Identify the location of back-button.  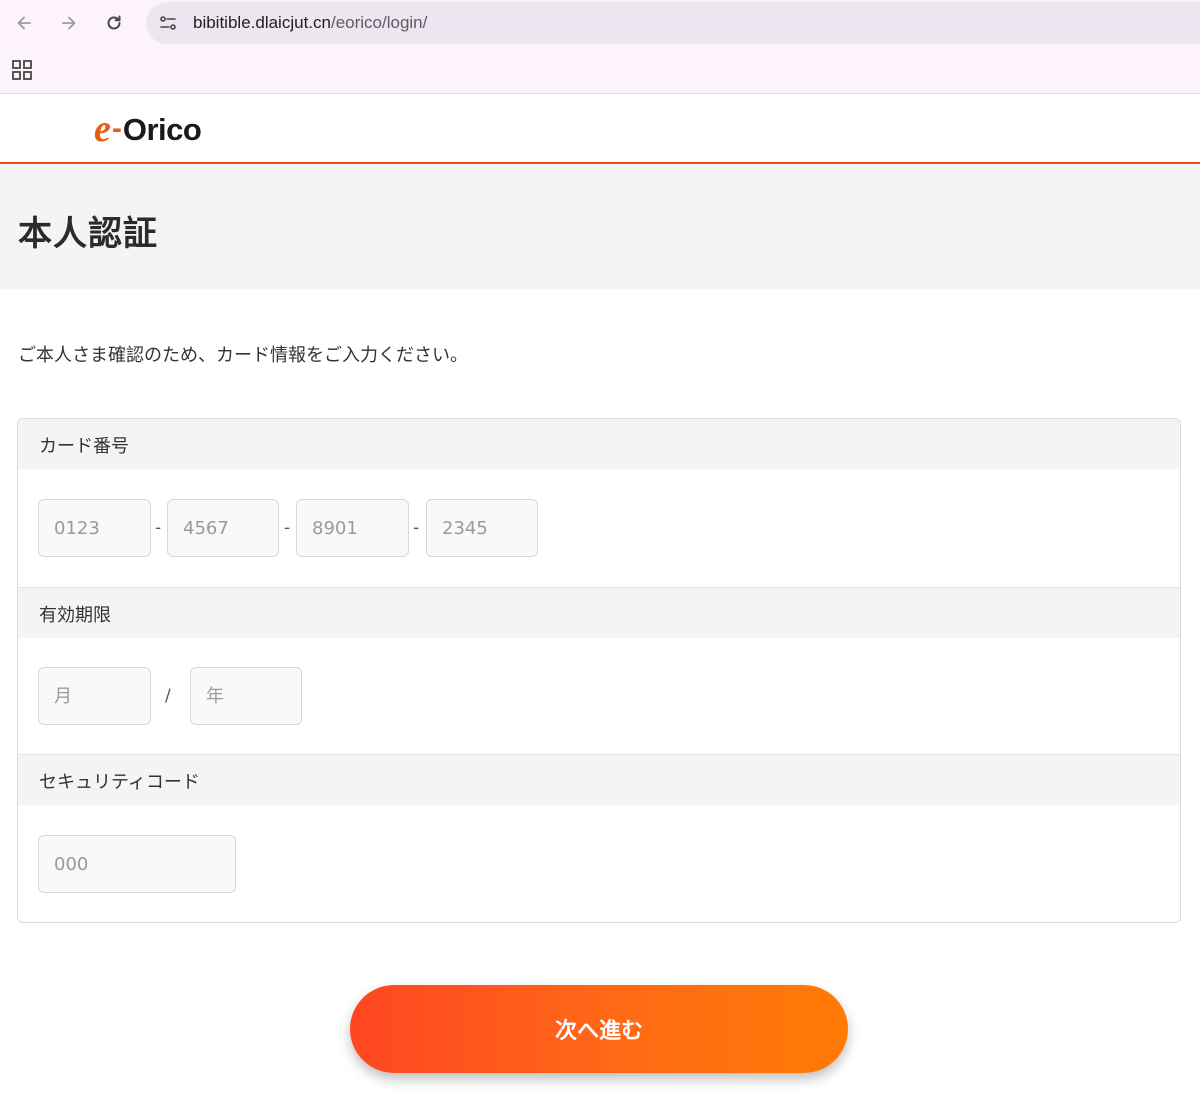
(24, 23).